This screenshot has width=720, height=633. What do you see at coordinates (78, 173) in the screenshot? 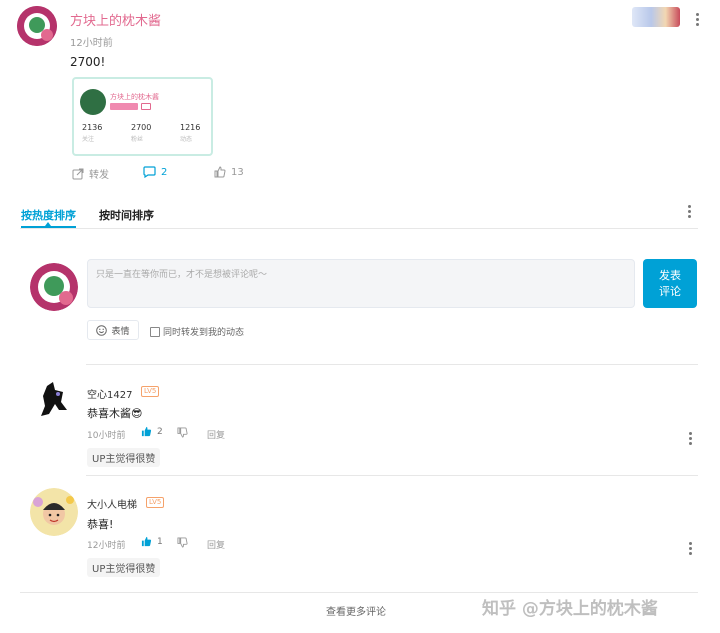
I see `share-icon` at bounding box center [78, 173].